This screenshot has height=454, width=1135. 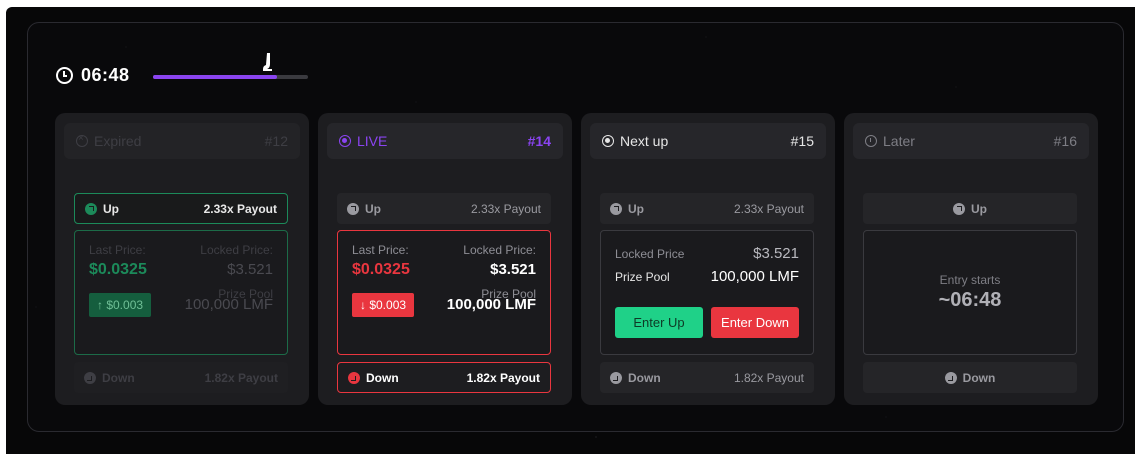 I want to click on card-header: Later #16, so click(x=971, y=141).